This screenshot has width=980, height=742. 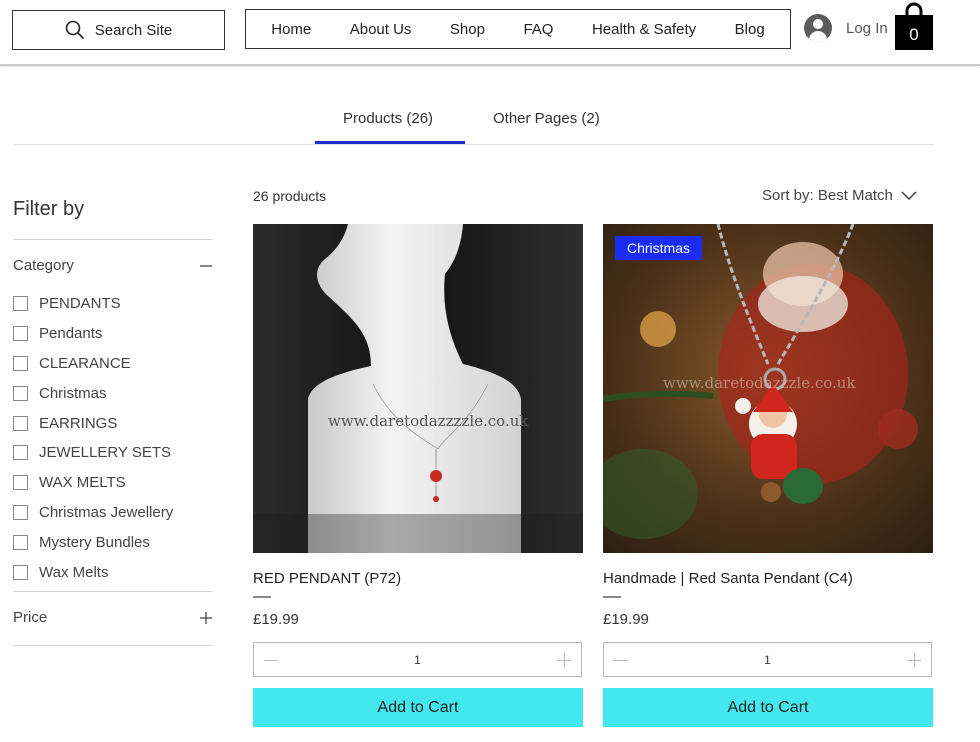 I want to click on category-option: Christmas Jewellery, so click(x=93, y=513).